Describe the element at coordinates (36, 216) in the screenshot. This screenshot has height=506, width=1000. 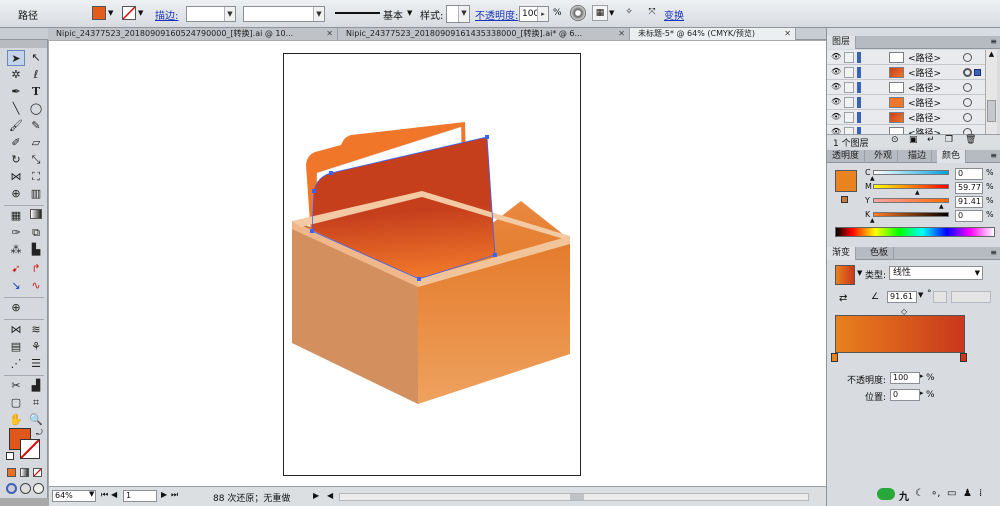
I see `gradient-tool-icon` at that location.